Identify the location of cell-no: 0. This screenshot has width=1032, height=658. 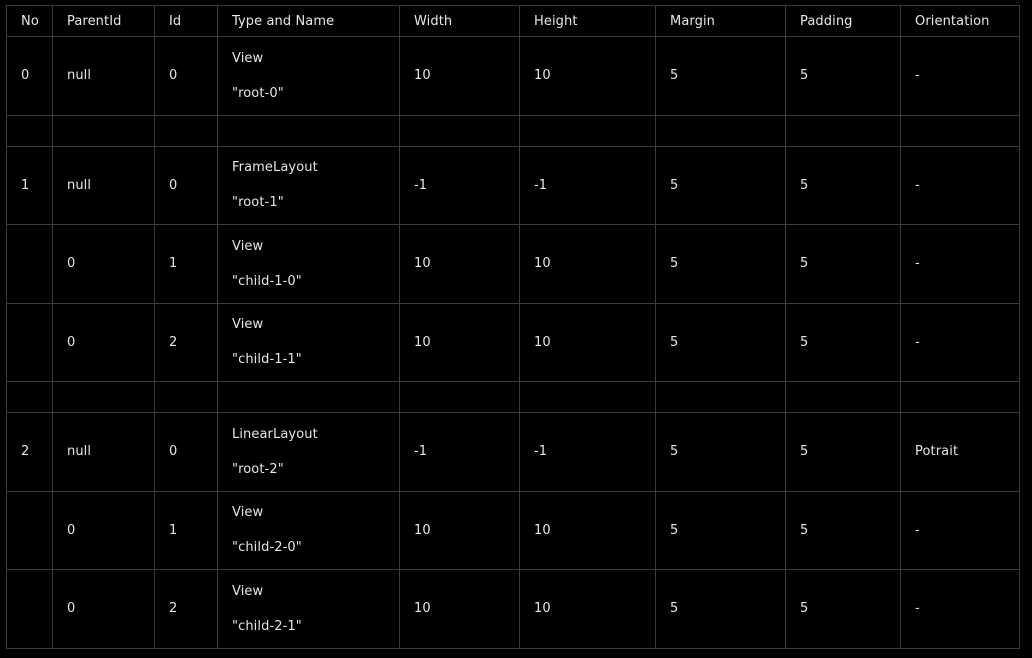
(29, 76).